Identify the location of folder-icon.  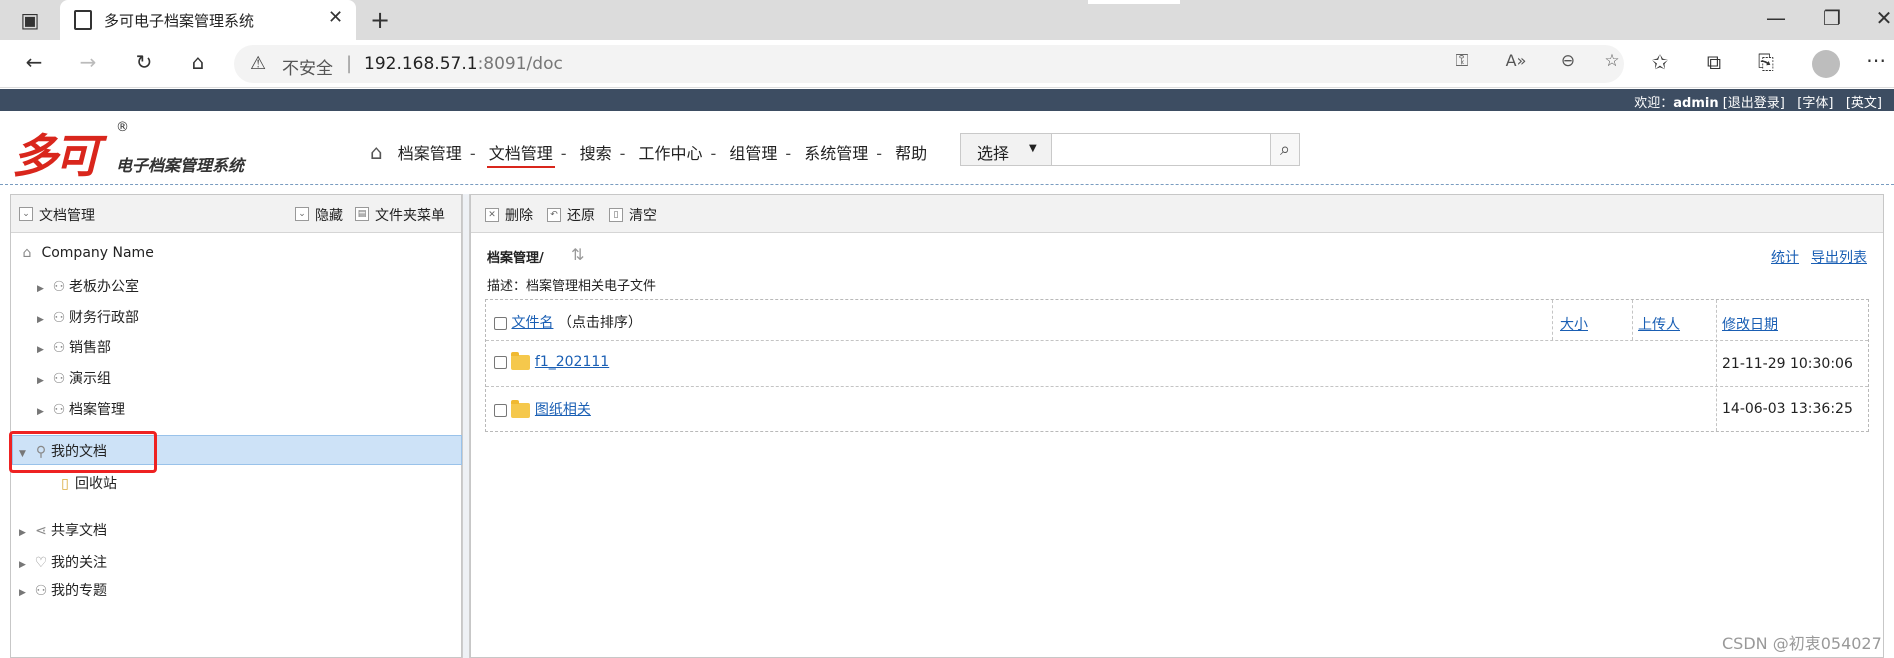
(521, 360).